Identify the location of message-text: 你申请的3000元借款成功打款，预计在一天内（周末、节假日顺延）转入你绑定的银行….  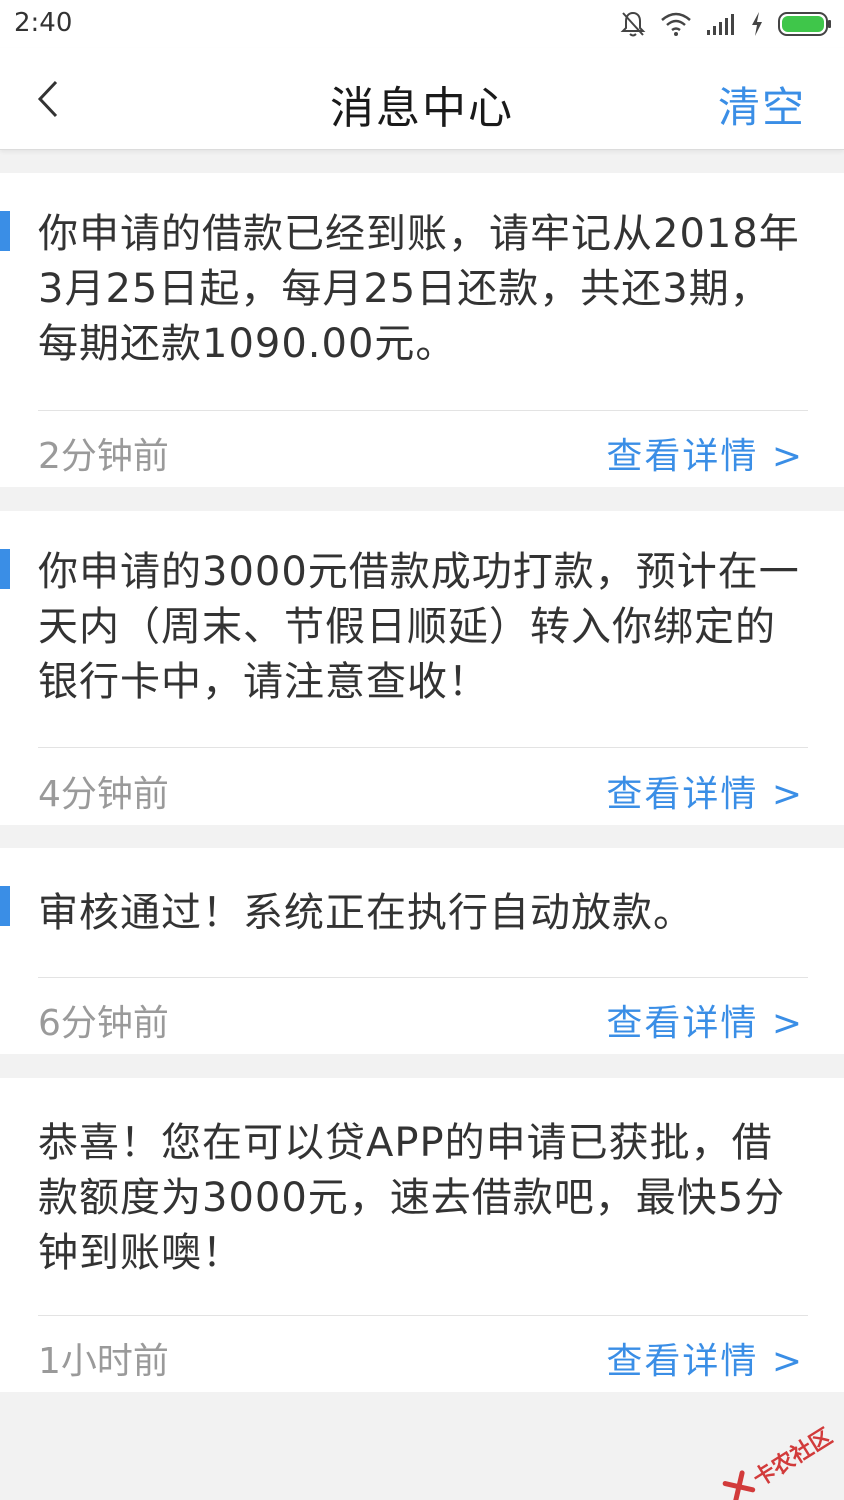
(419, 627).